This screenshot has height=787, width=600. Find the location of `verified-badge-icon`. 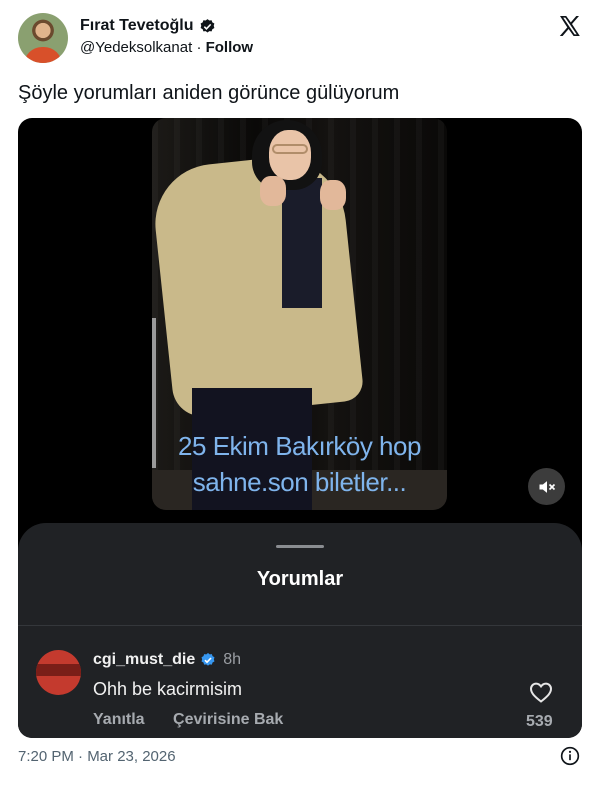

verified-badge-icon is located at coordinates (207, 25).